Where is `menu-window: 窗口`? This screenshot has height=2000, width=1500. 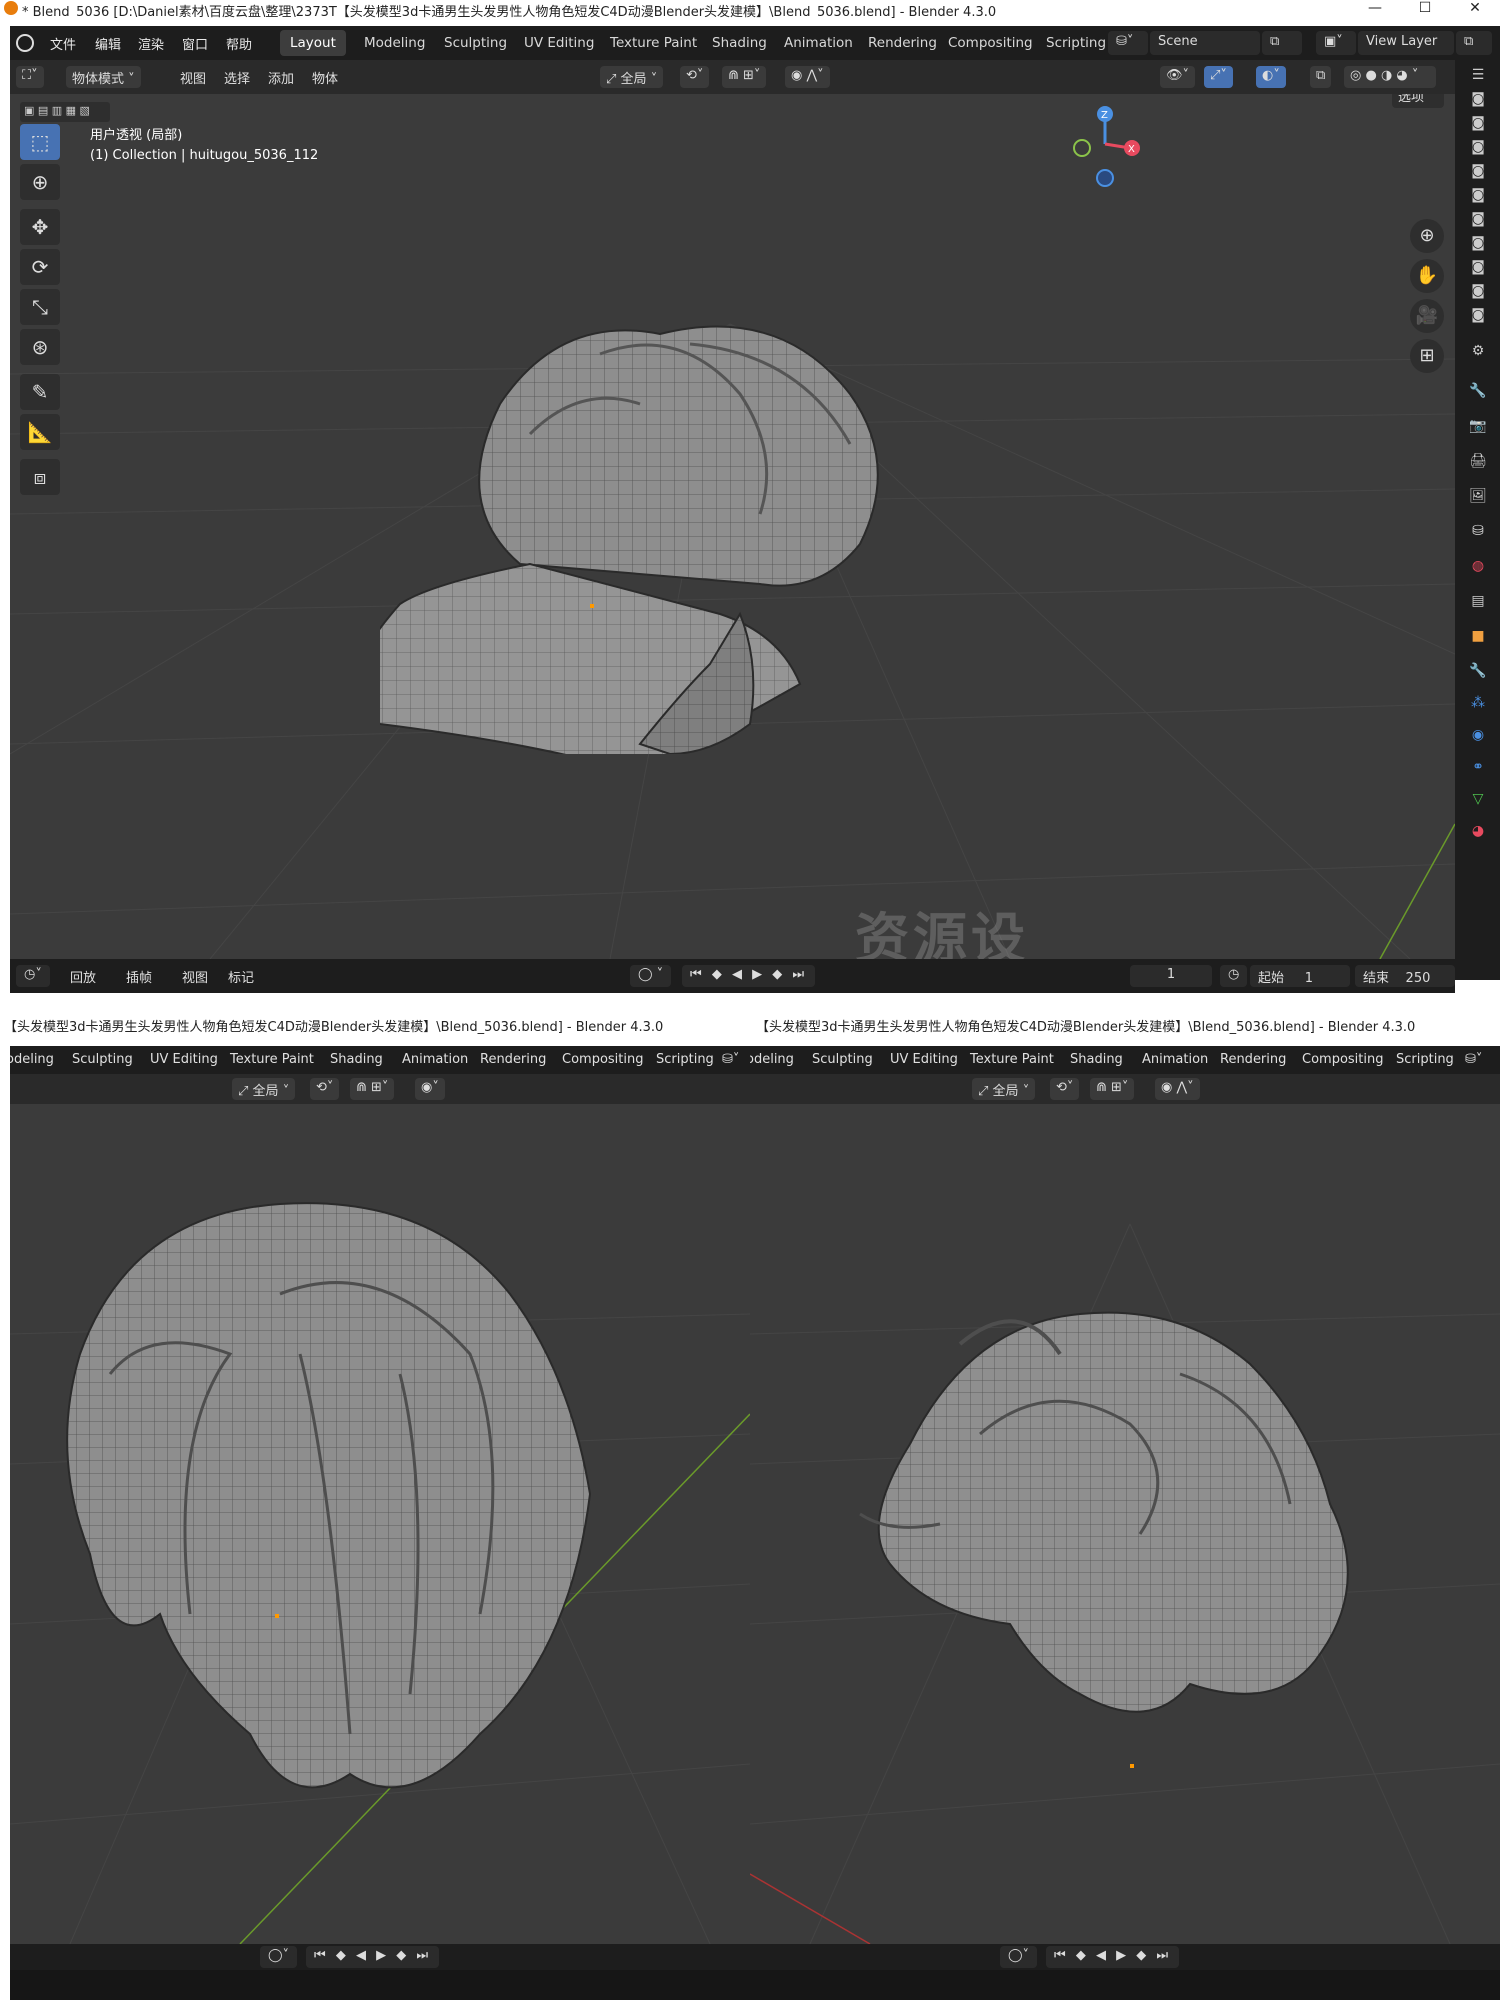 menu-window: 窗口 is located at coordinates (195, 43).